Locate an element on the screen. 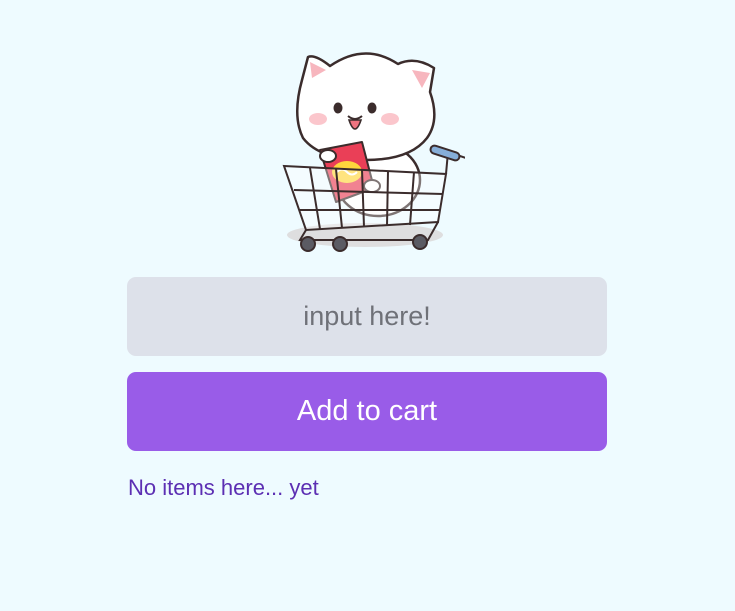  cat-in-cart-icon is located at coordinates (373, 152).